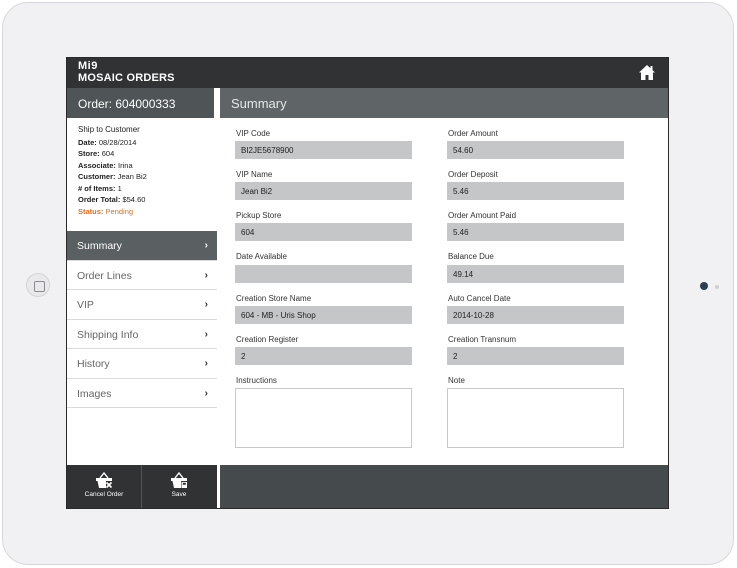 This screenshot has width=737, height=568. Describe the element at coordinates (105, 165) in the screenshot. I see `order-associate-row: Associate: Irina` at that location.